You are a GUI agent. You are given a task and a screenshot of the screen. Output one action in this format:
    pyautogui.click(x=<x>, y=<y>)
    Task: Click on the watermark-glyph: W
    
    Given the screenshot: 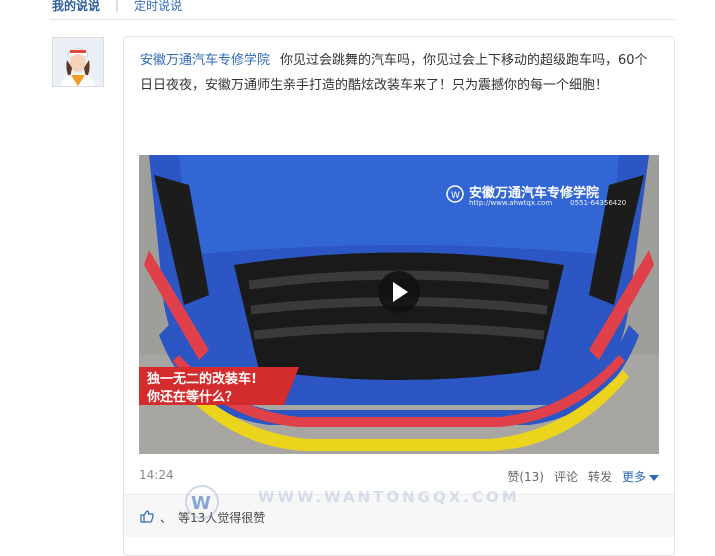 What is the action you would take?
    pyautogui.click(x=201, y=503)
    